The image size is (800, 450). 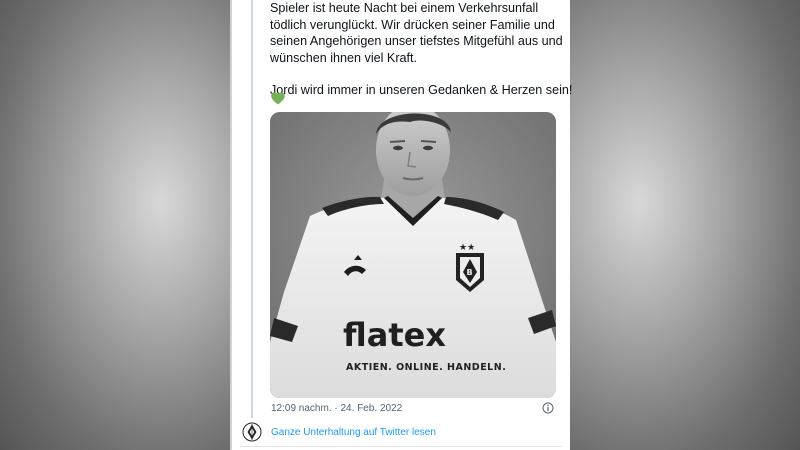 I want to click on club-crest-icon, so click(x=252, y=432).